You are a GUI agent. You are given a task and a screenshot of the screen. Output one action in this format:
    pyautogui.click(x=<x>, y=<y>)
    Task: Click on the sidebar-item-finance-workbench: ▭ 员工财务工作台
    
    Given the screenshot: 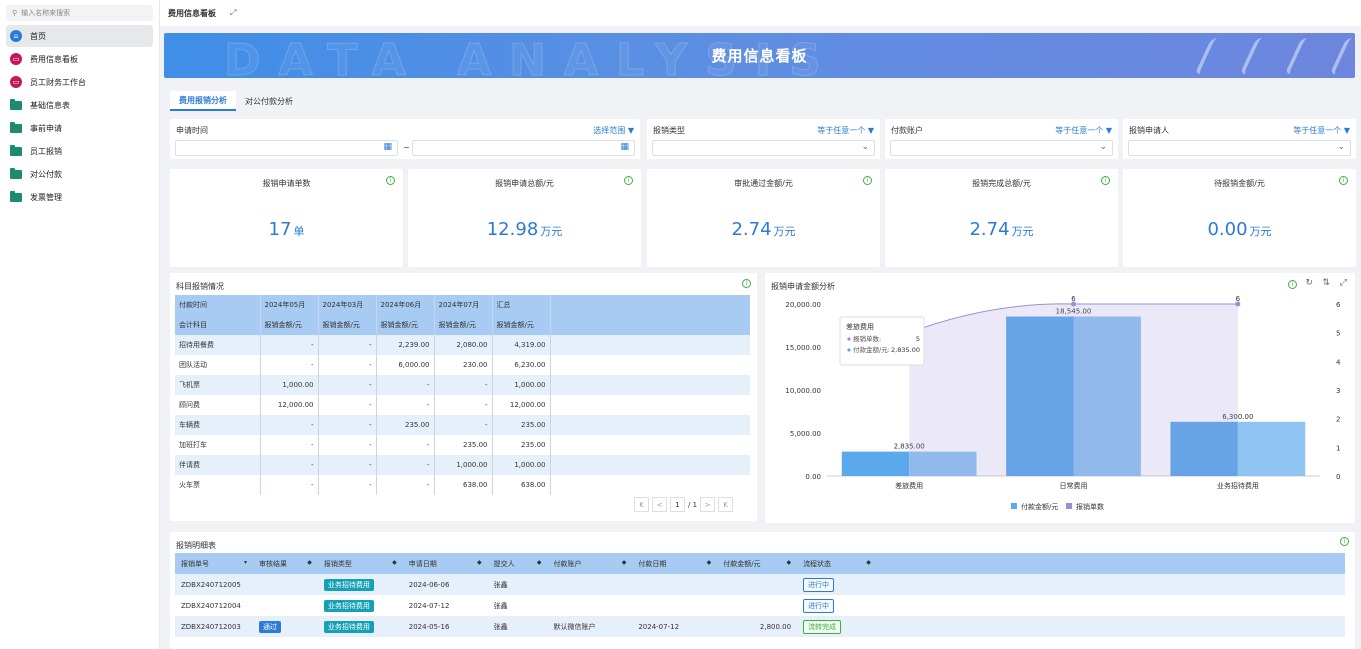 What is the action you would take?
    pyautogui.click(x=79, y=82)
    